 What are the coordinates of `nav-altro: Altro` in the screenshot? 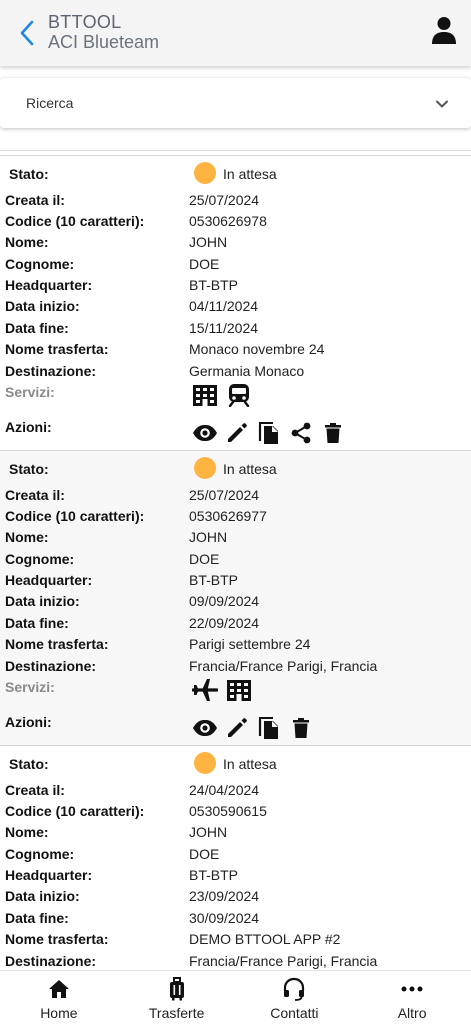 It's located at (412, 997).